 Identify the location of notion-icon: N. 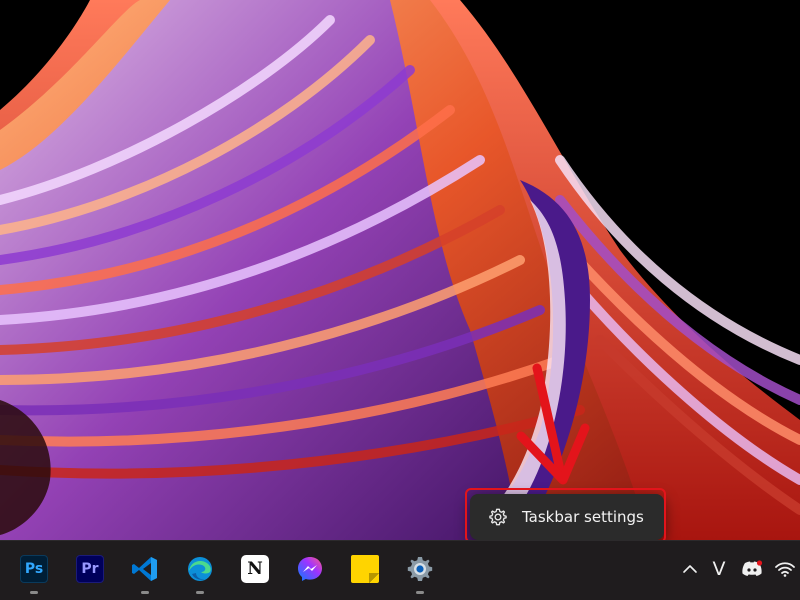
(255, 569).